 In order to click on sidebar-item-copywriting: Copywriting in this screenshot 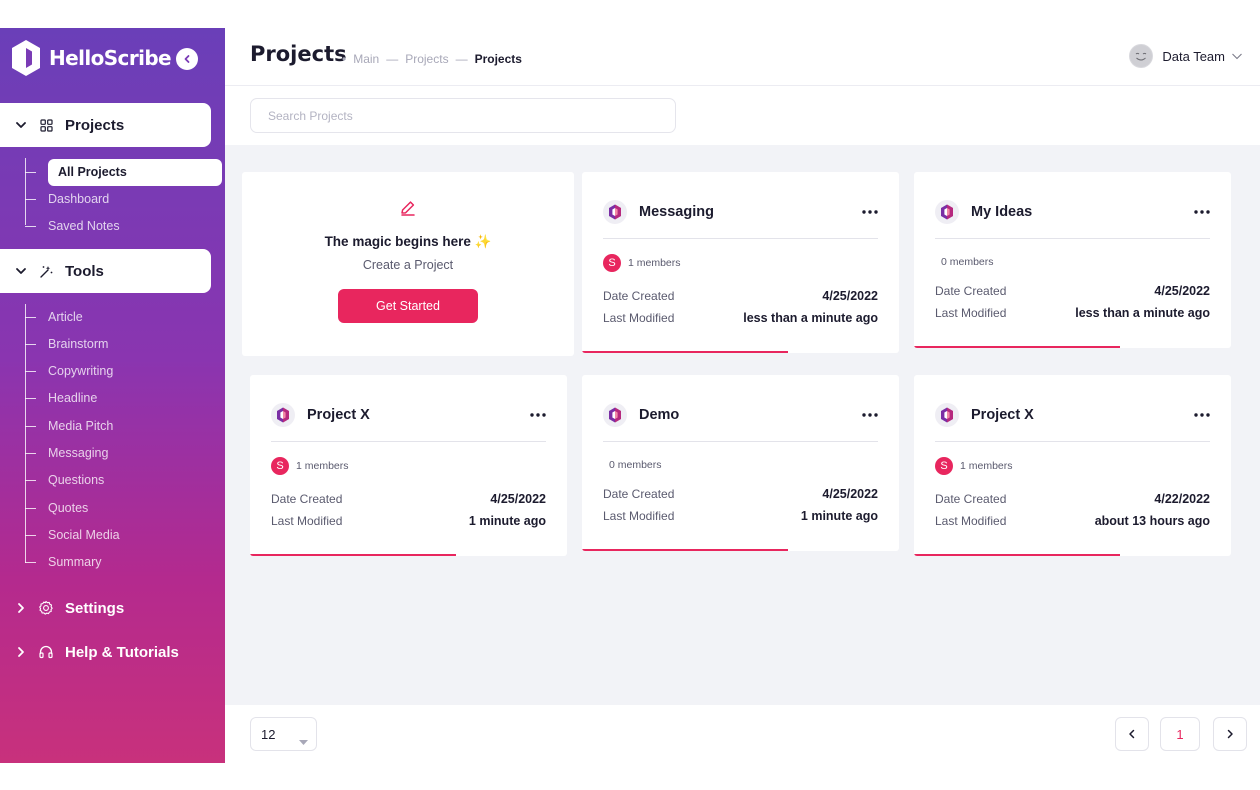, I will do `click(69, 371)`.